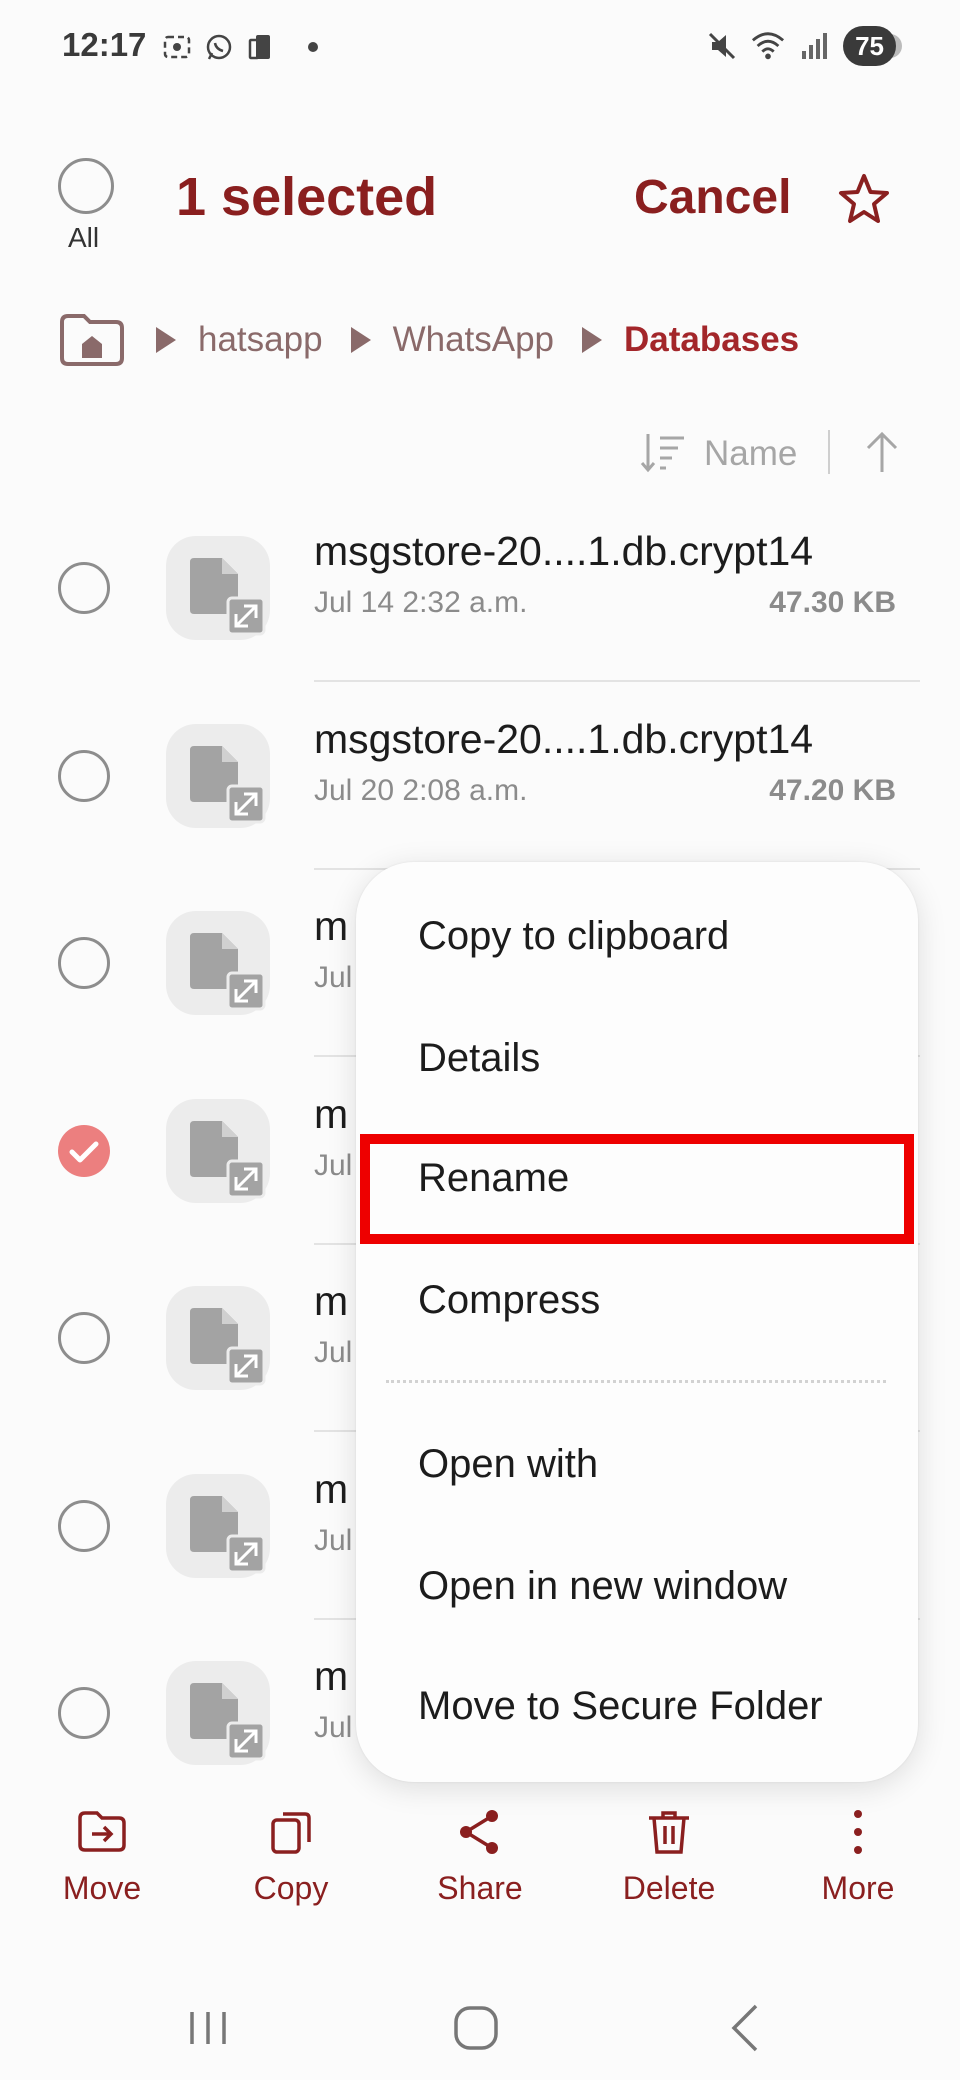 This screenshot has height=2080, width=960. I want to click on menu-item-compress: Compress, so click(509, 1300).